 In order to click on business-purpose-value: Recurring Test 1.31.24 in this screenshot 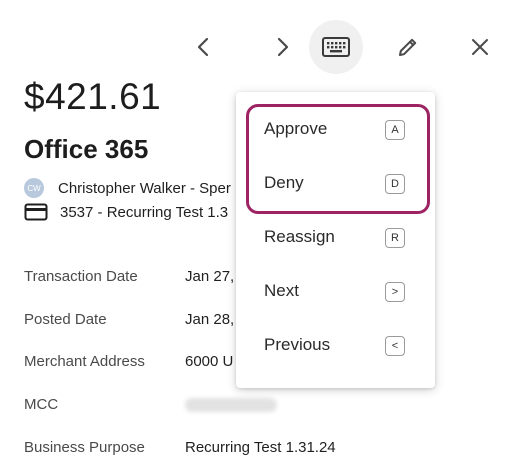, I will do `click(260, 447)`.